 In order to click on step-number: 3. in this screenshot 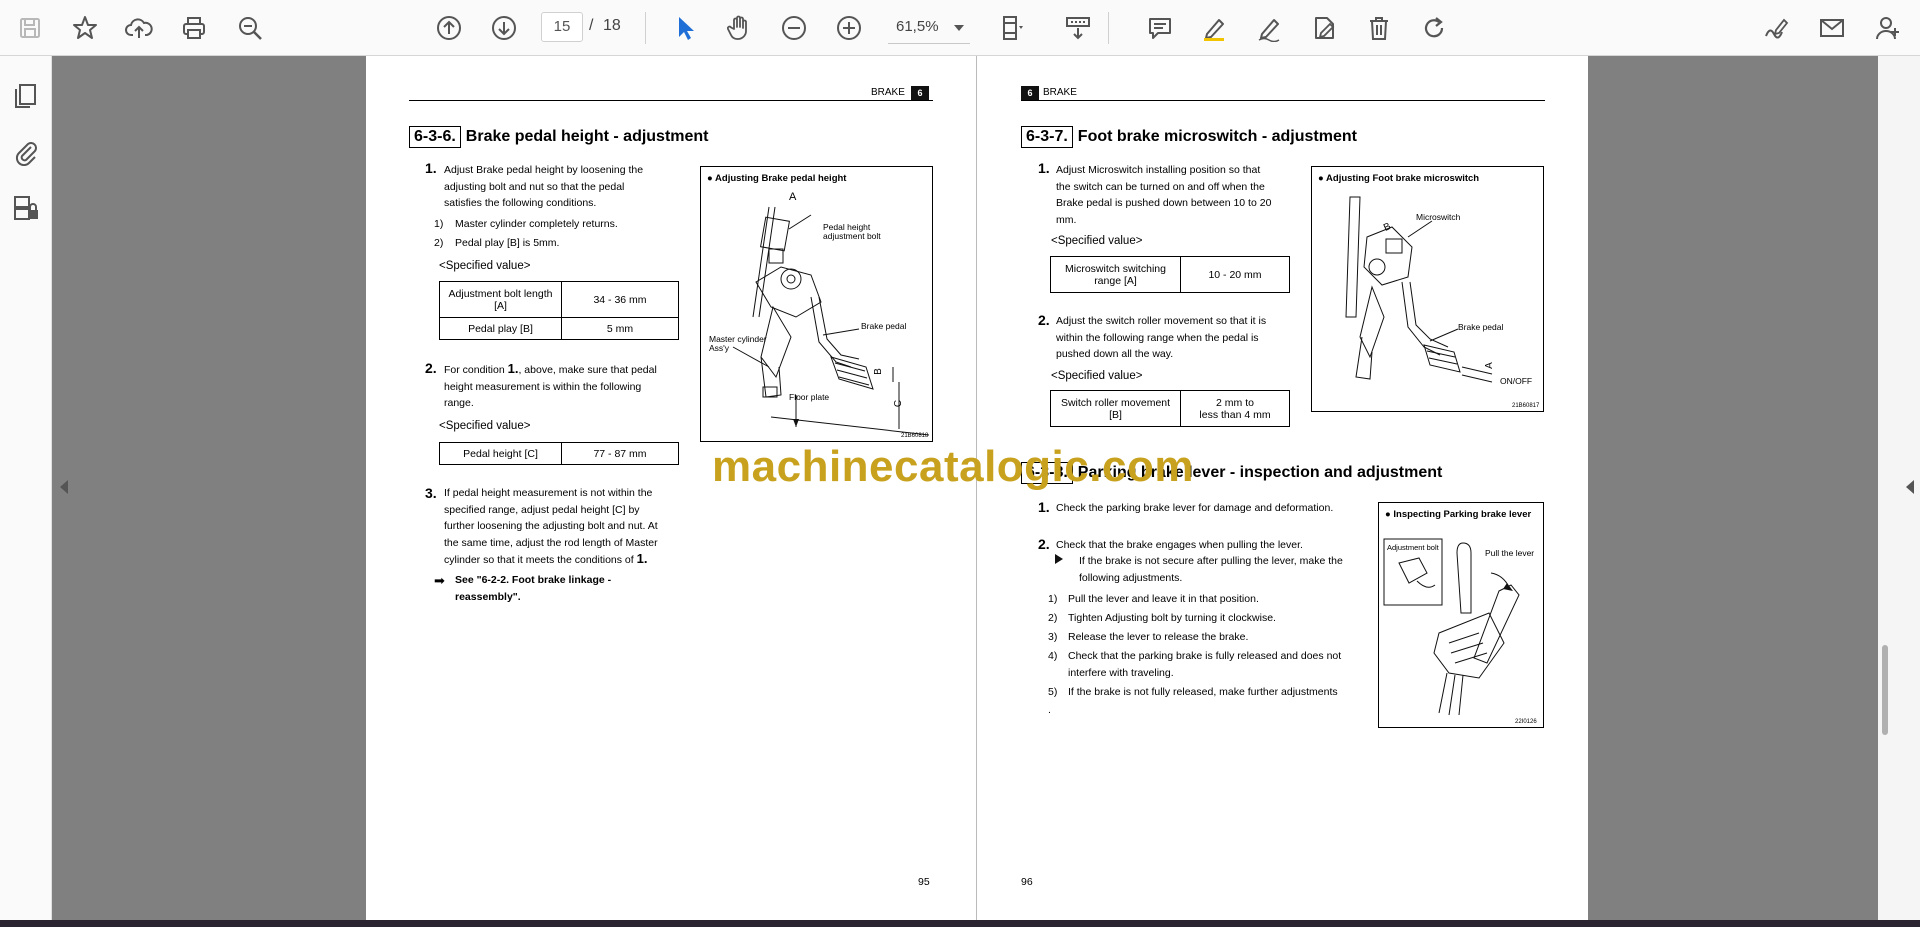, I will do `click(431, 493)`.